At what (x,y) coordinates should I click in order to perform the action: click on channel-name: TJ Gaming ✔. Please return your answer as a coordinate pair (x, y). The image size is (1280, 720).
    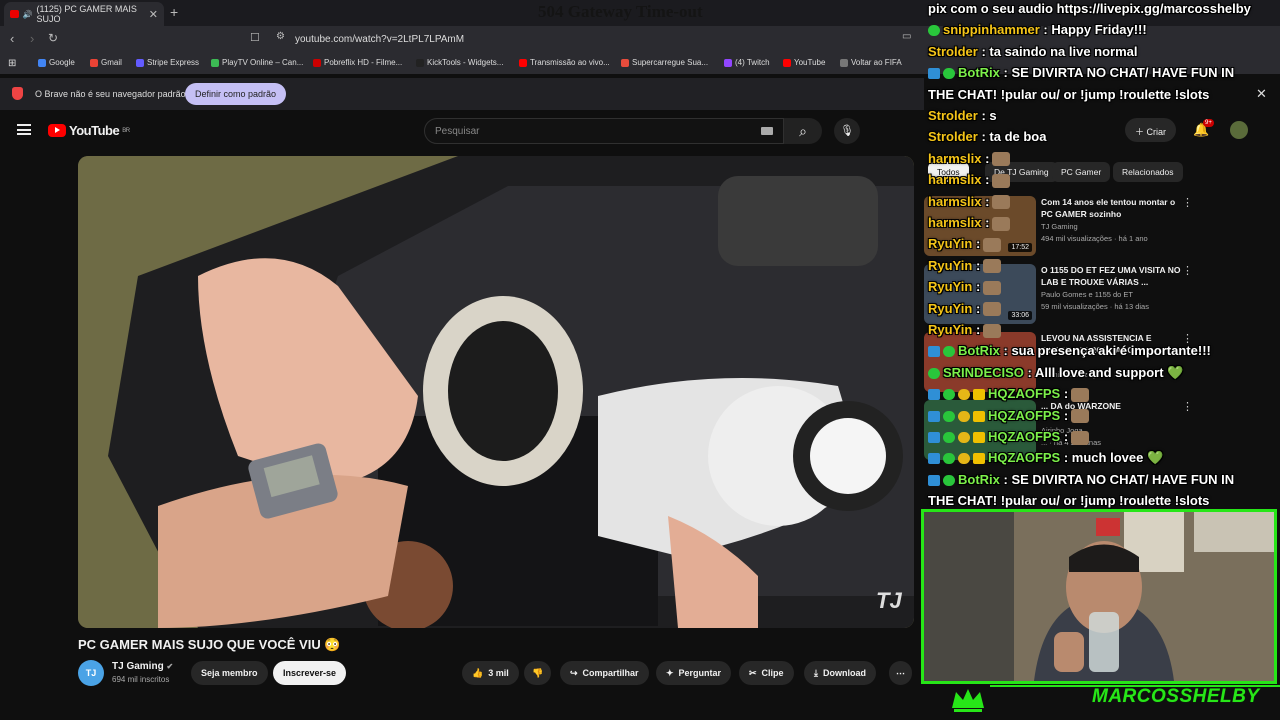
    Looking at the image, I should click on (142, 666).